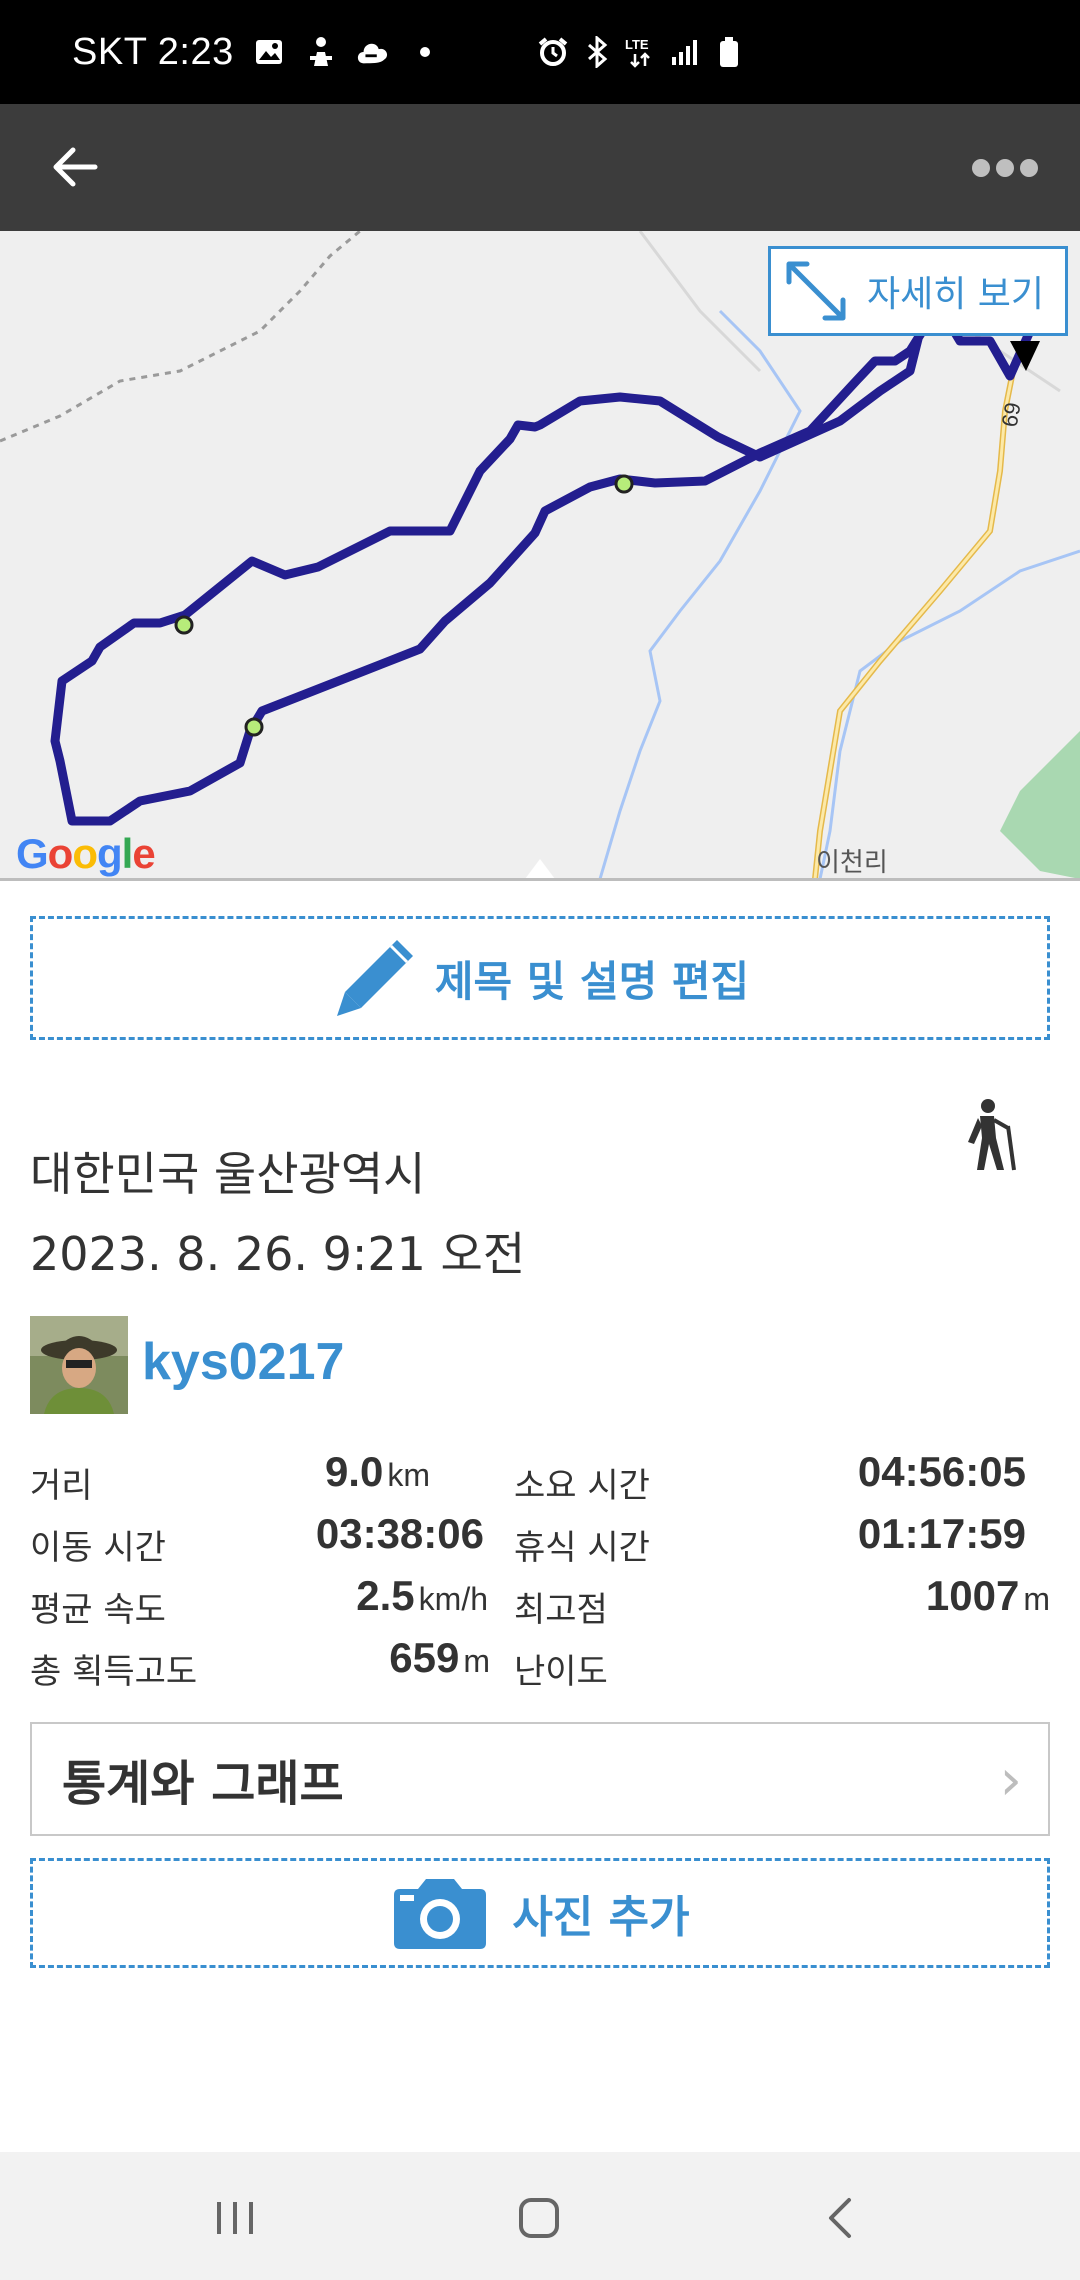 The image size is (1080, 2280). I want to click on view-details-label: 자세히 보기, so click(956, 294).